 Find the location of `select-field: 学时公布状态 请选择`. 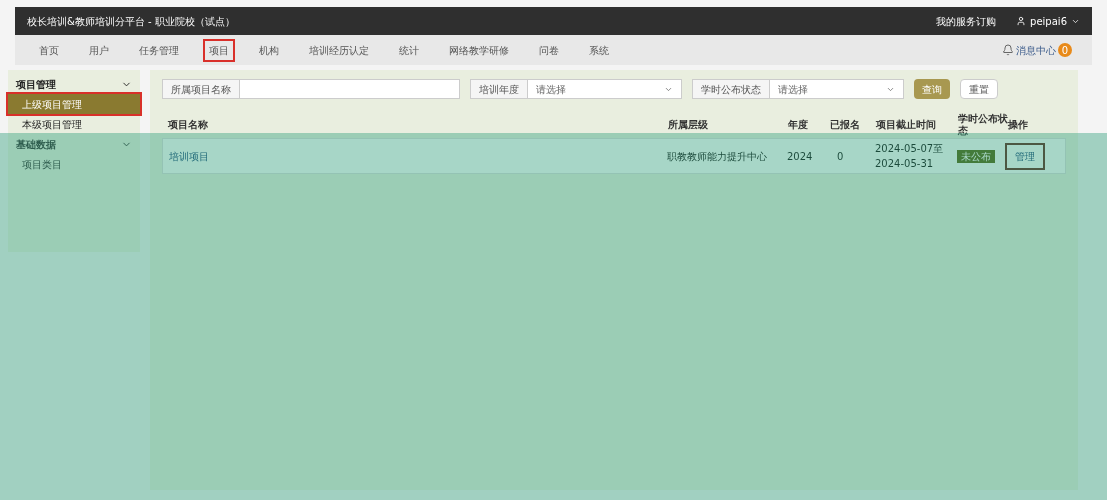

select-field: 学时公布状态 请选择 is located at coordinates (798, 89).